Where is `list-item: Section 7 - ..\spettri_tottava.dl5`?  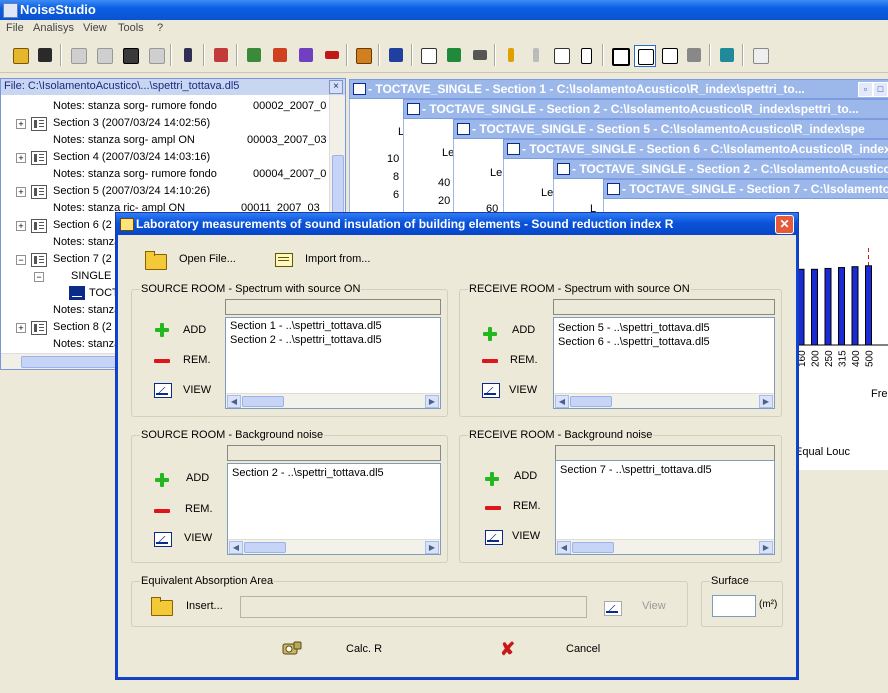
list-item: Section 7 - ..\spettri_tottava.dl5 is located at coordinates (636, 470).